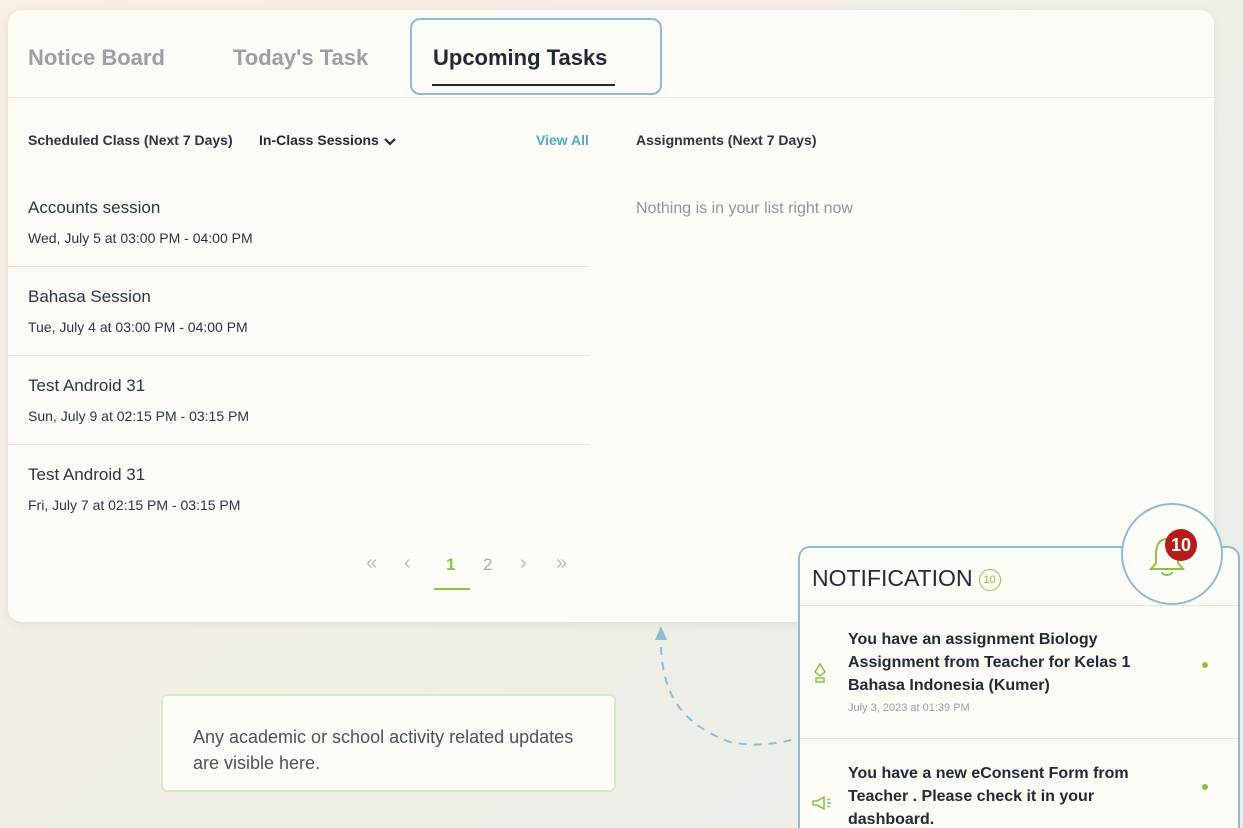 The image size is (1243, 828). Describe the element at coordinates (319, 140) in the screenshot. I see `session-type-label: In-Class Sessions` at that location.